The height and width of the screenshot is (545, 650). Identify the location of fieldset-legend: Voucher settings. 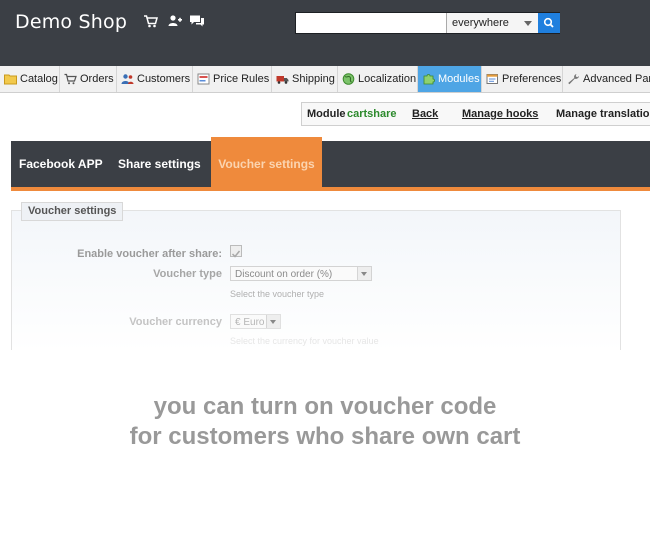
(72, 211).